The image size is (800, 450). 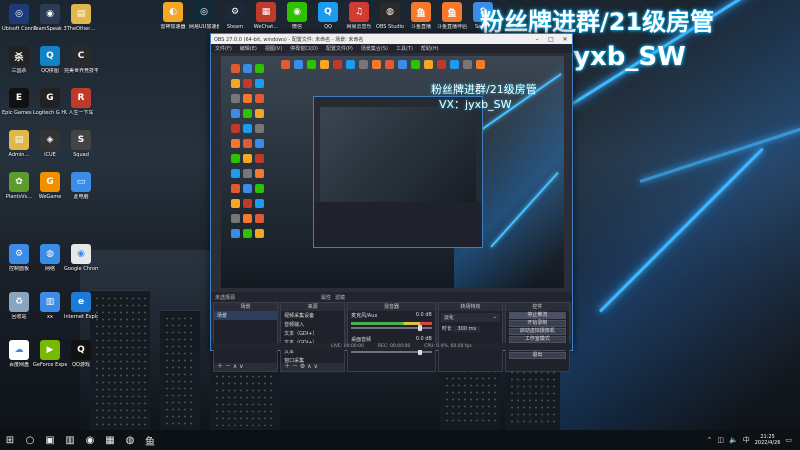 What do you see at coordinates (788, 440) in the screenshot?
I see `notification-icon: ▭` at bounding box center [788, 440].